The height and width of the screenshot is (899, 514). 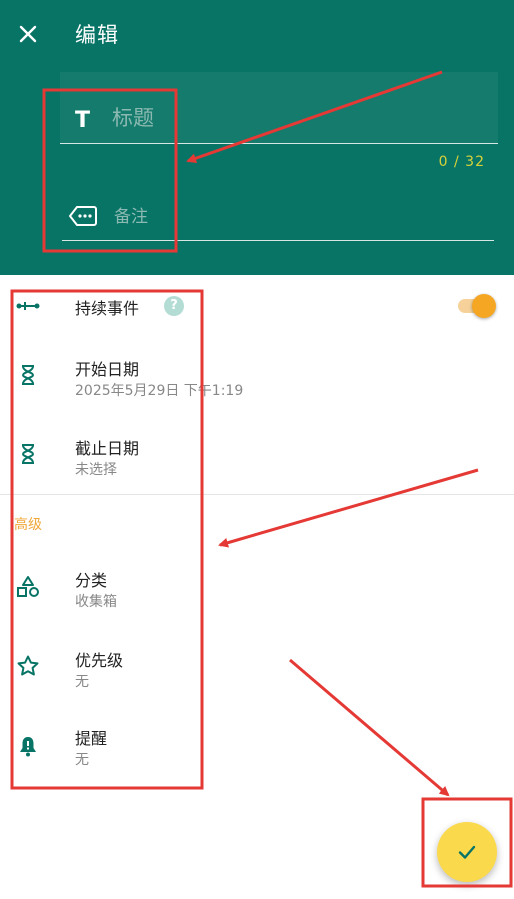 I want to click on shapes-icon, so click(x=28, y=586).